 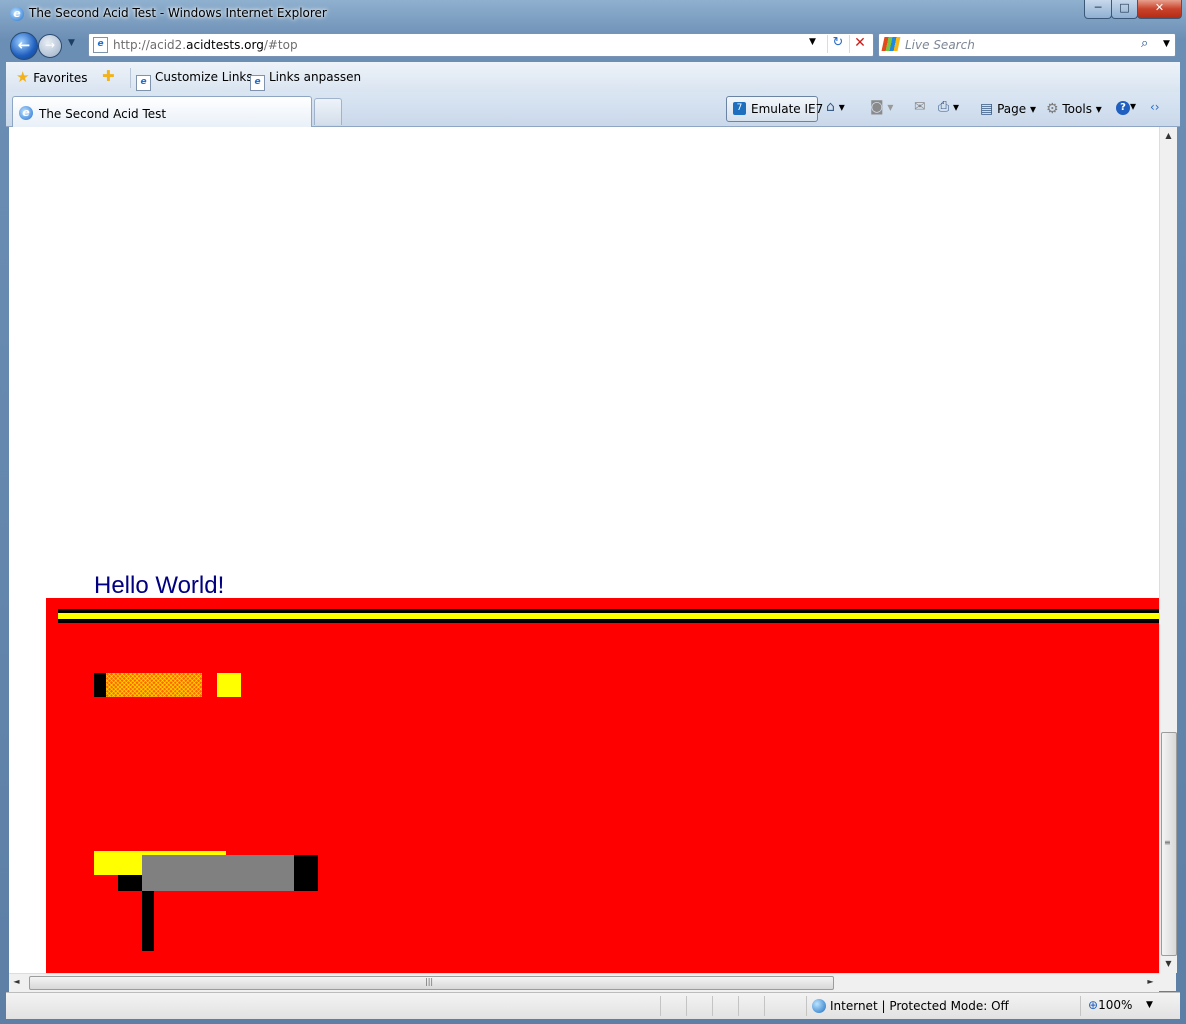 What do you see at coordinates (50, 46) in the screenshot?
I see `forward-button: →` at bounding box center [50, 46].